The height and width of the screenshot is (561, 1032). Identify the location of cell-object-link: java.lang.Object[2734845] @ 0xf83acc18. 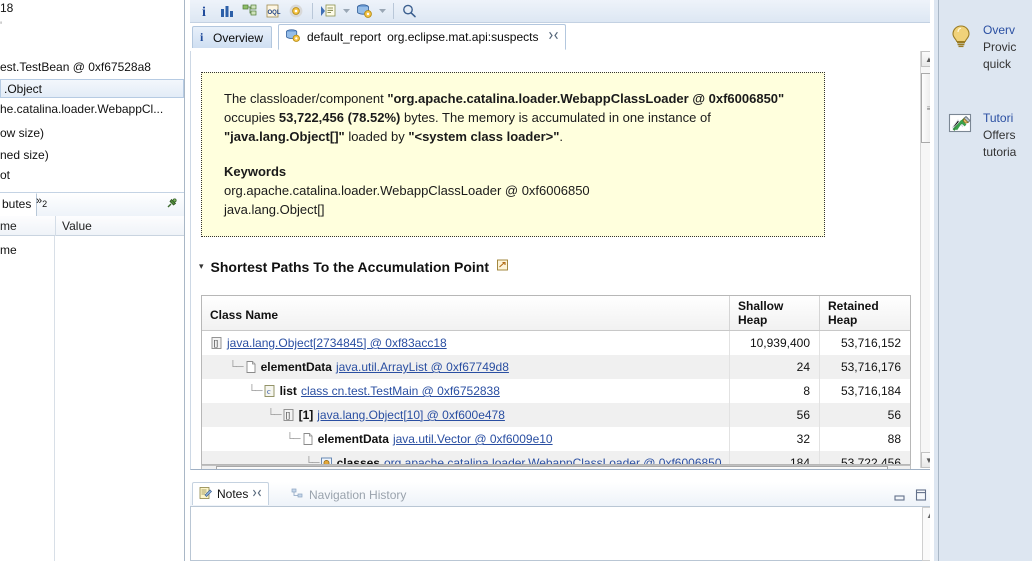
(337, 343).